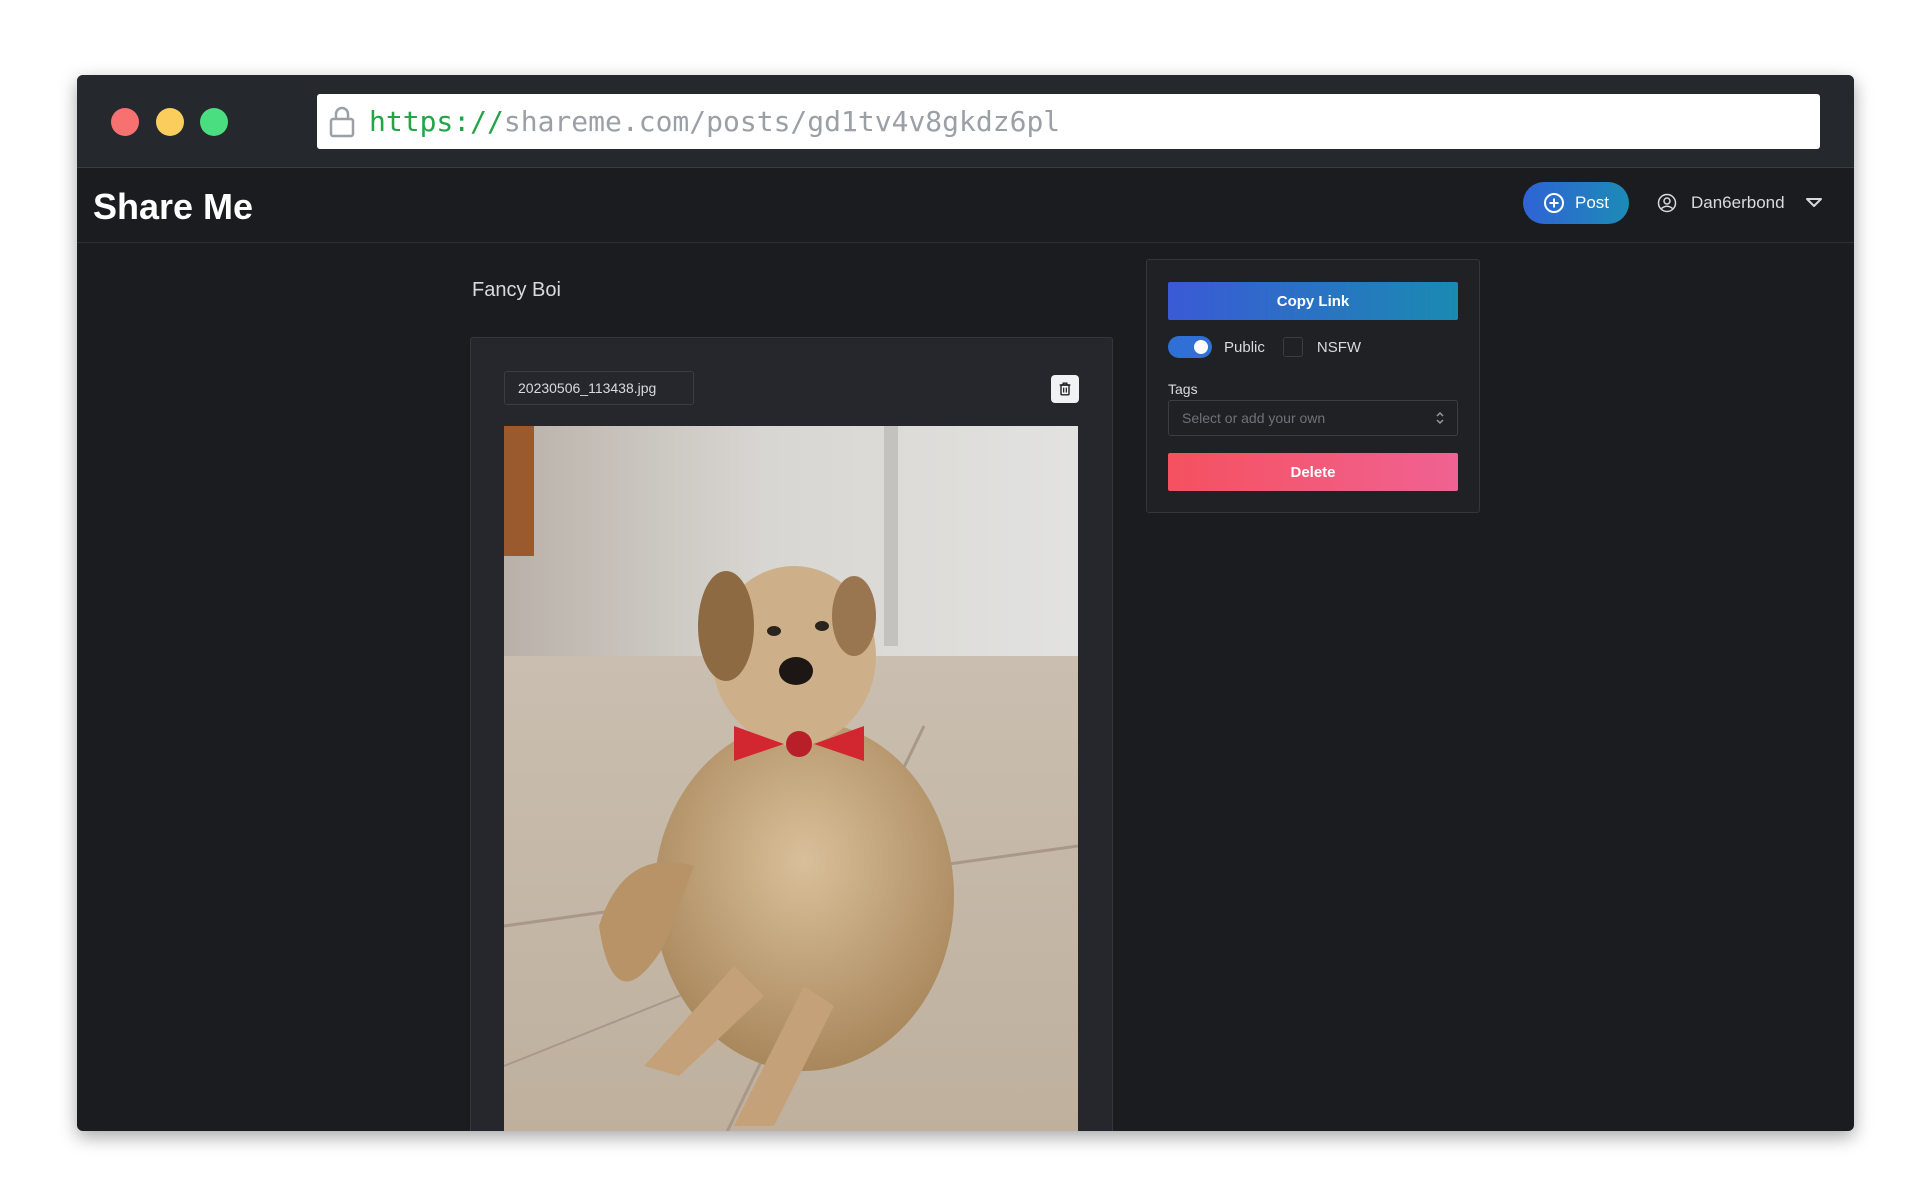  What do you see at coordinates (516, 290) in the screenshot?
I see `post-title: Fancy Boi` at bounding box center [516, 290].